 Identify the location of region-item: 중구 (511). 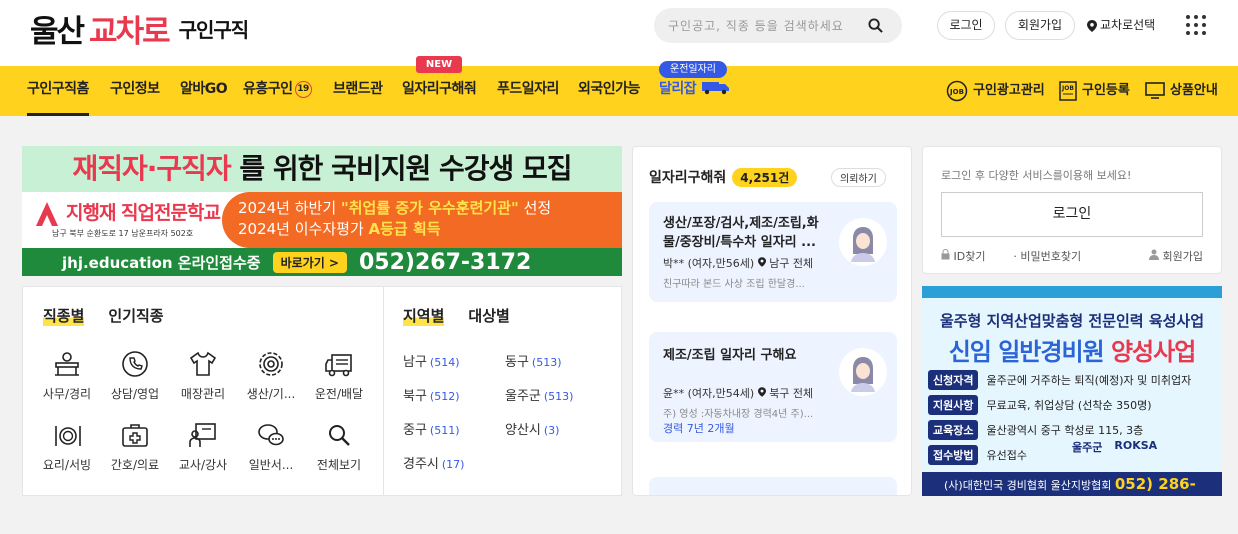
(454, 428).